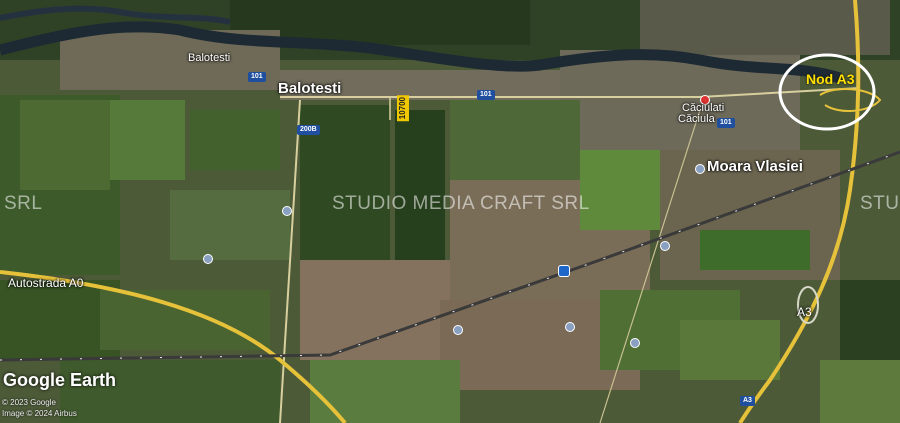 The width and height of the screenshot is (900, 423). What do you see at coordinates (309, 88) in the screenshot?
I see `place-label-balotesti: Balotesti` at bounding box center [309, 88].